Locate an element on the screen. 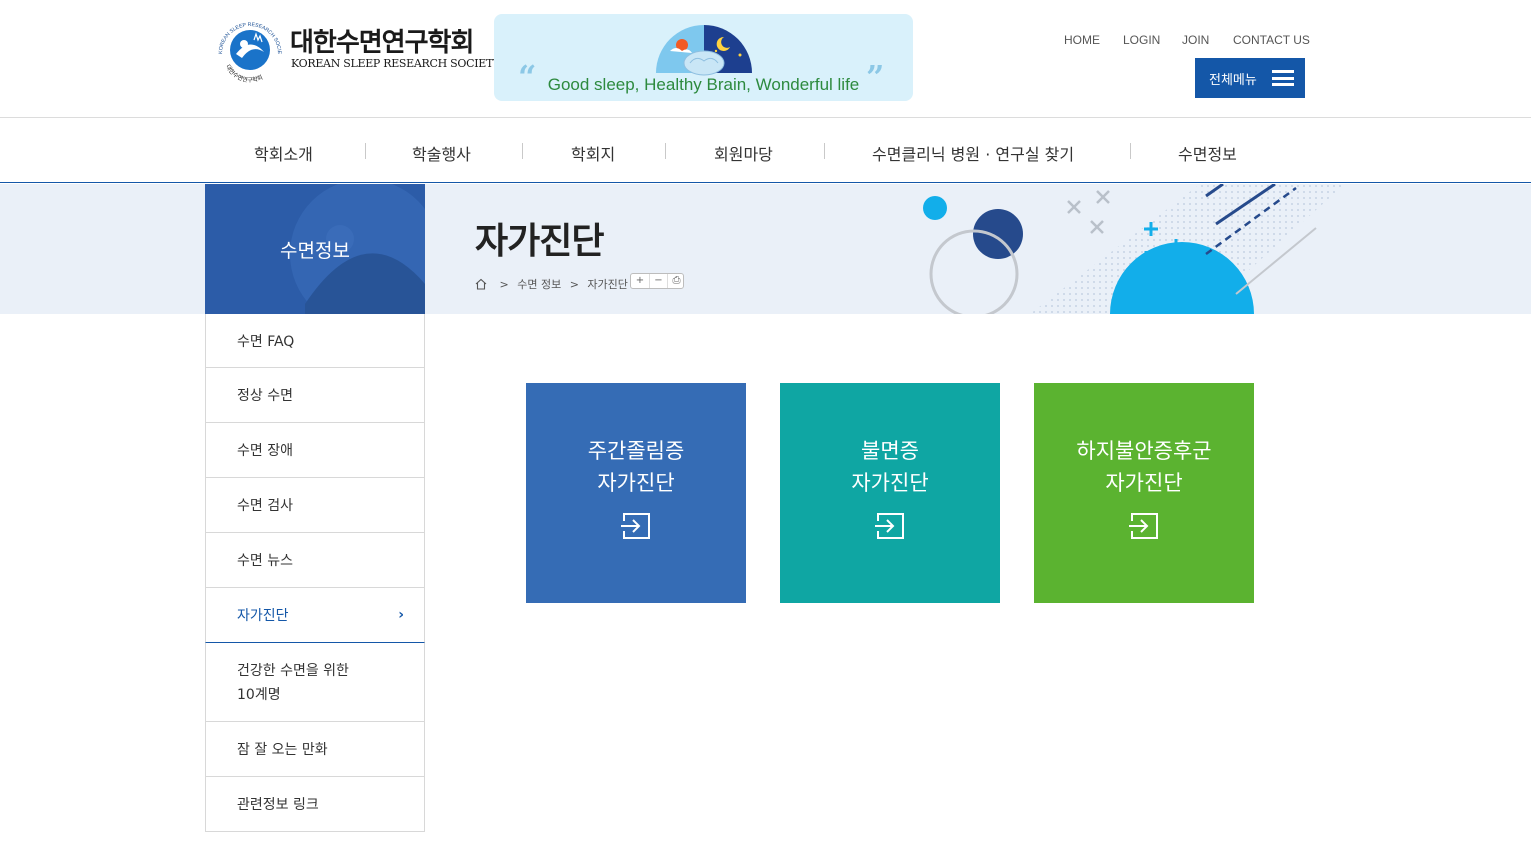 This screenshot has height=847, width=1531. decorative-shapes-icon is located at coordinates (1134, 249).